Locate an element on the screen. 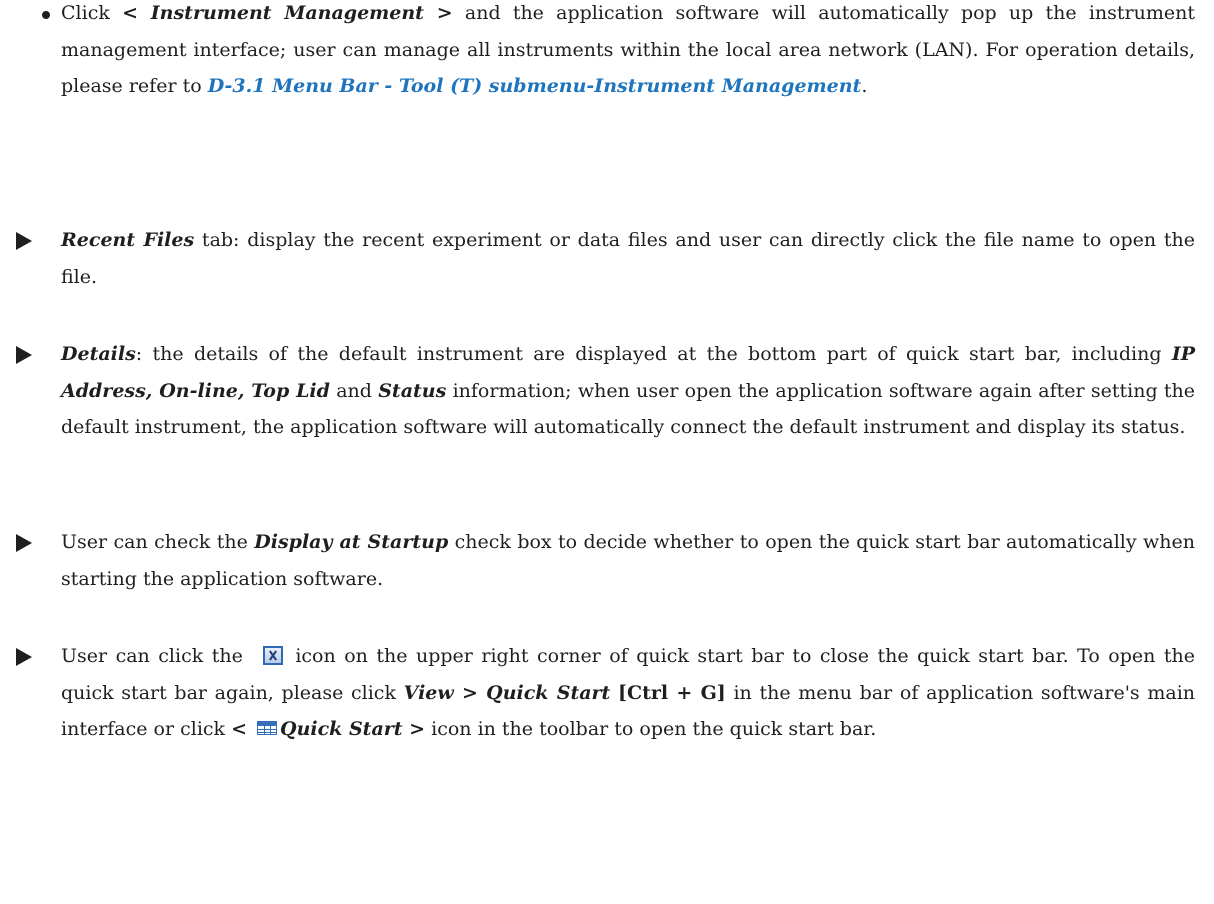  close-box-icon is located at coordinates (273, 655).